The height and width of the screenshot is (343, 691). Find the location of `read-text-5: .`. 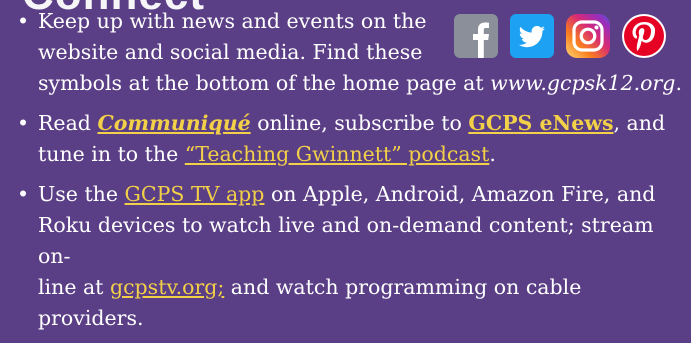

read-text-5: . is located at coordinates (492, 154).